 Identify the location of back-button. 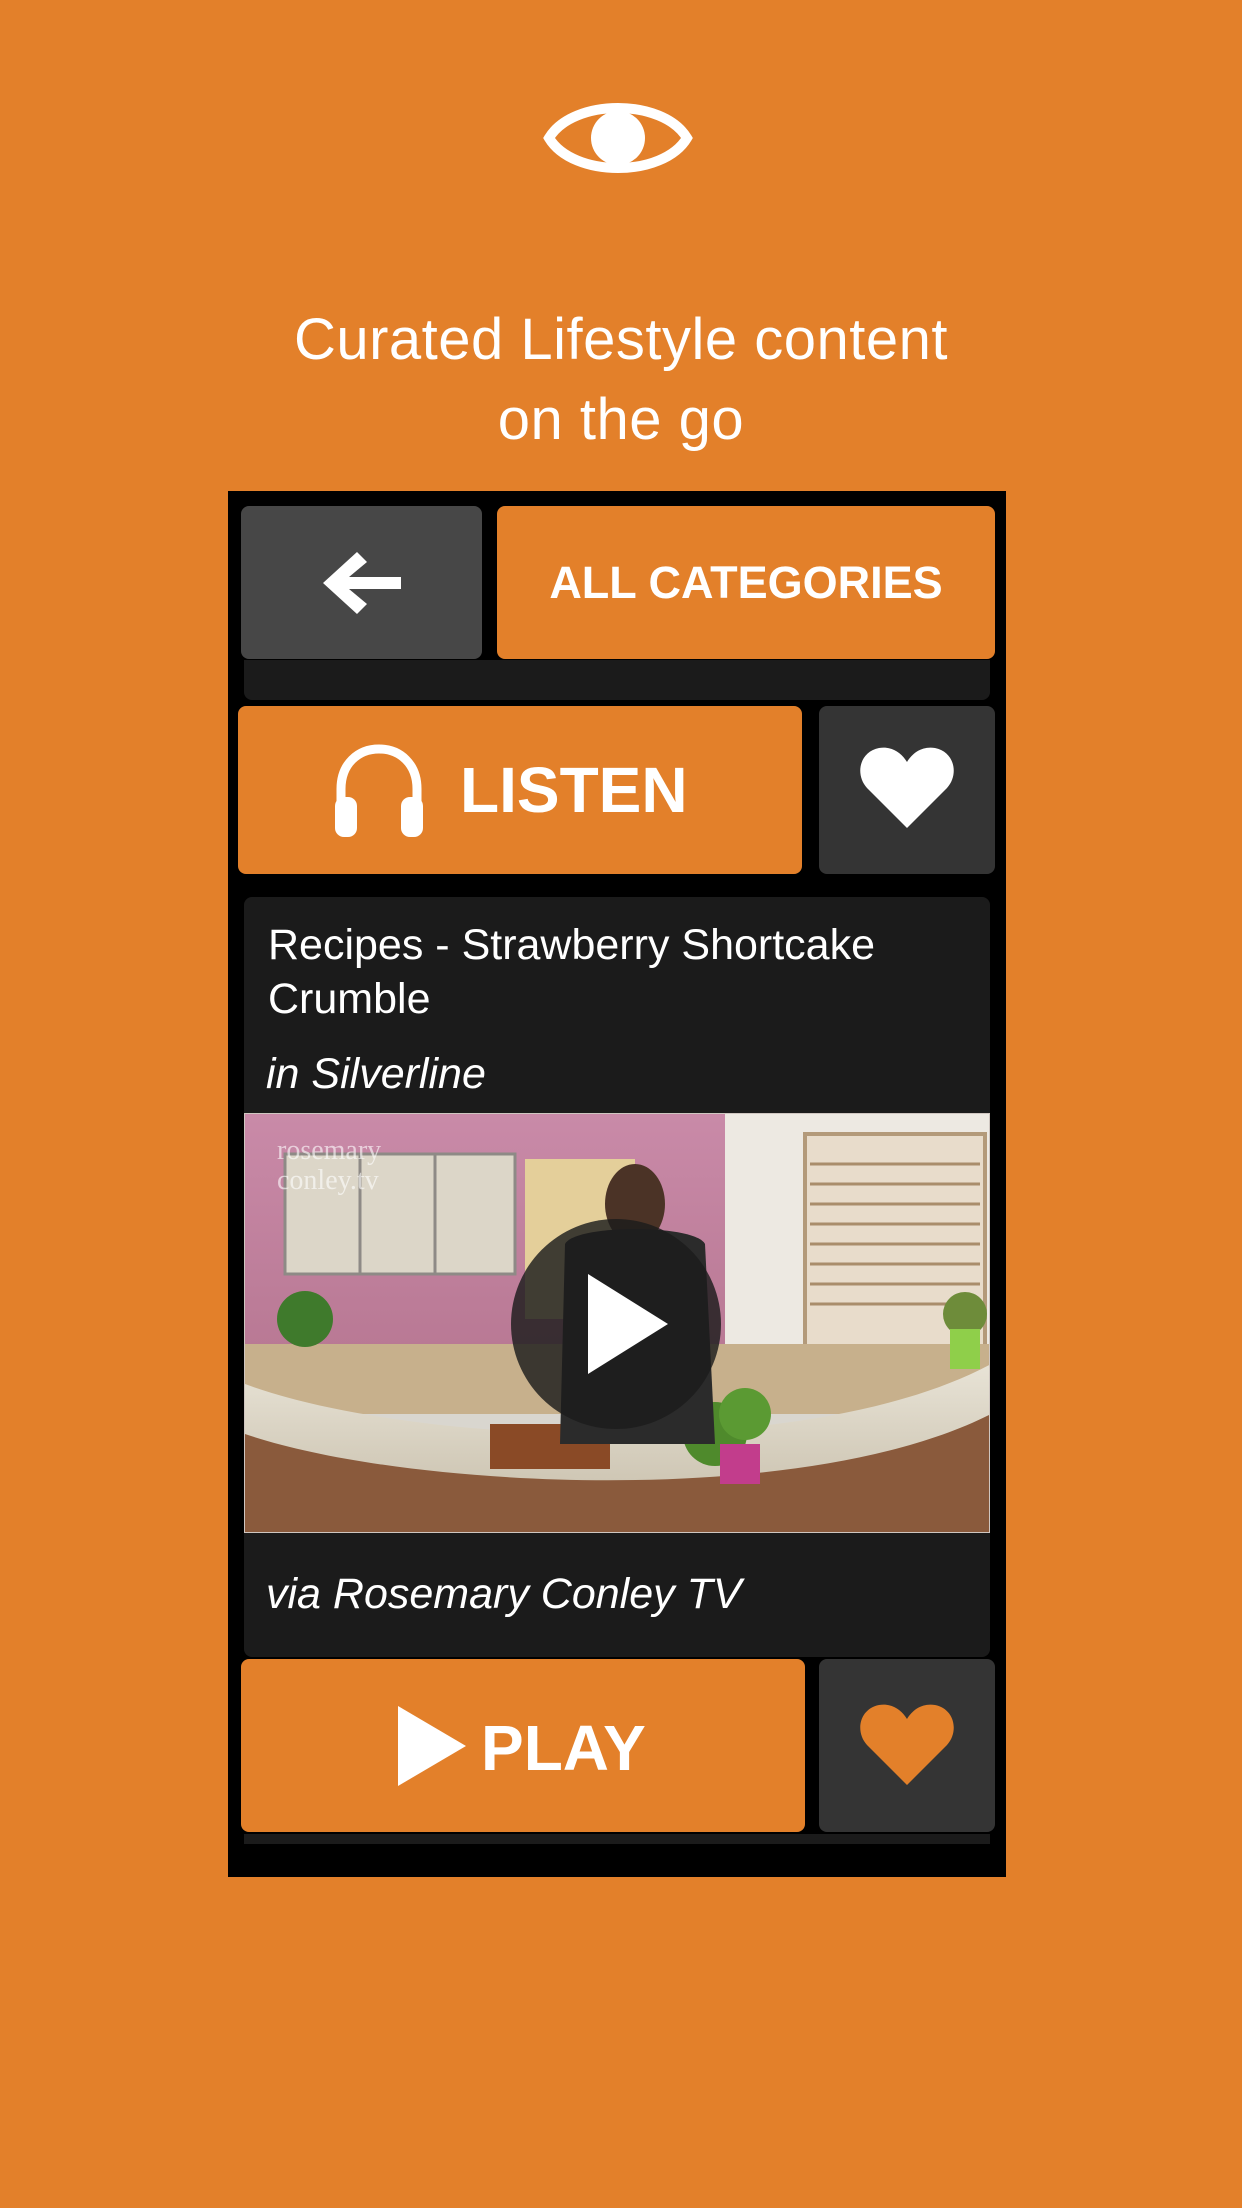
(361, 582).